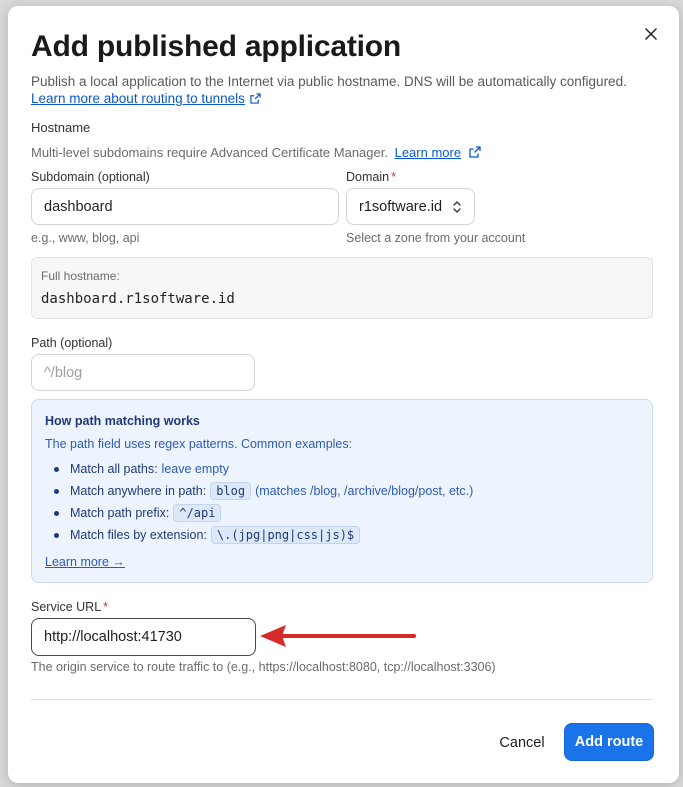 The width and height of the screenshot is (683, 787). What do you see at coordinates (80, 276) in the screenshot?
I see `full-hostname-label: Full hostname:` at bounding box center [80, 276].